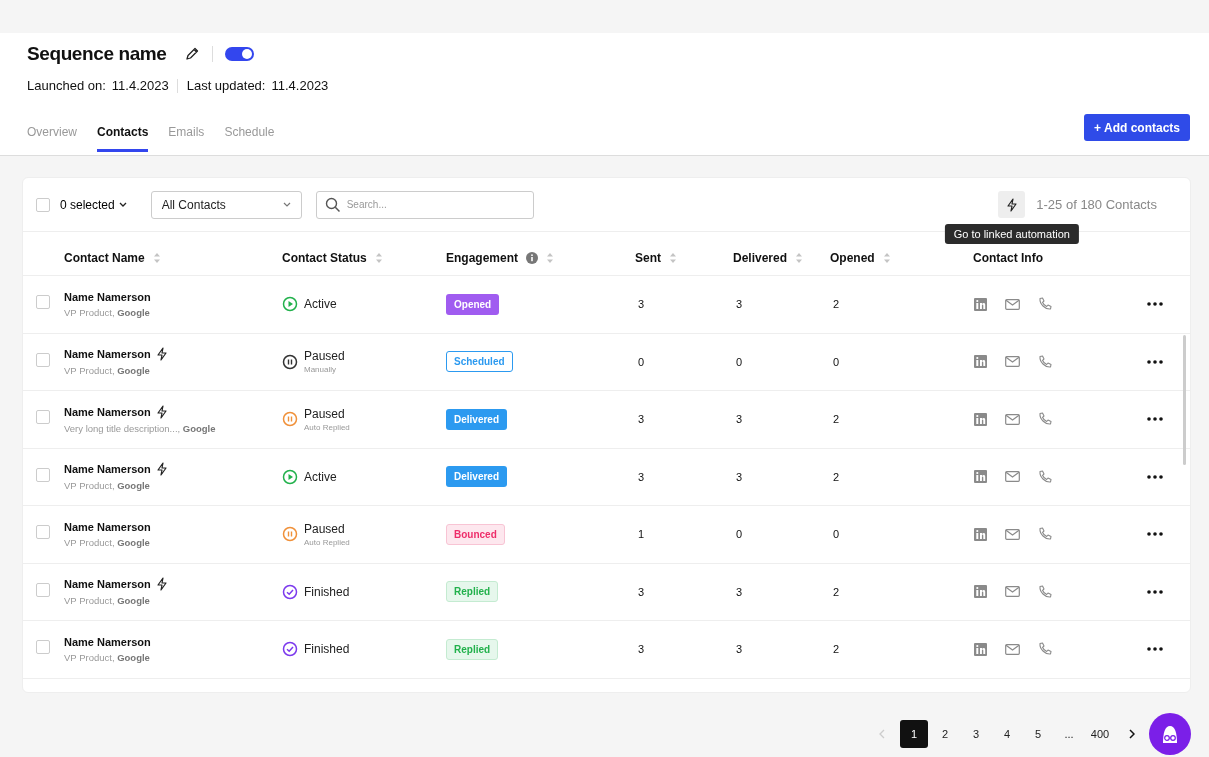  Describe the element at coordinates (1038, 734) in the screenshot. I see `page-button: 5` at that location.